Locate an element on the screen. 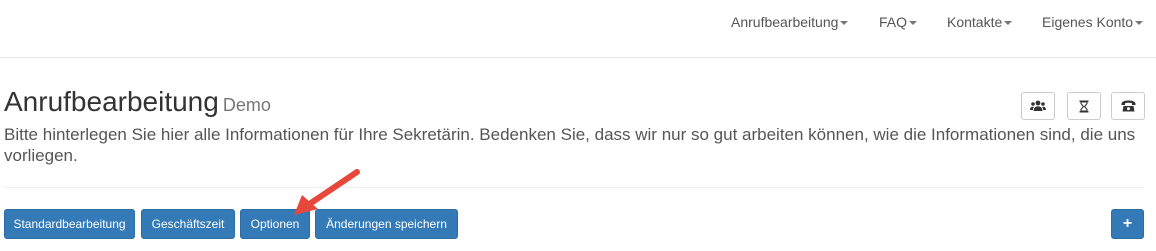  users-icon is located at coordinates (1038, 105).